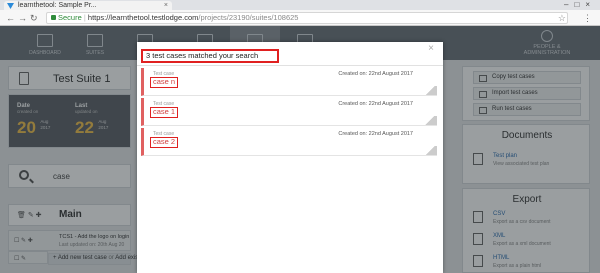 The image size is (600, 273). Describe the element at coordinates (70, 17) in the screenshot. I see `secure-label: Secure` at that location.